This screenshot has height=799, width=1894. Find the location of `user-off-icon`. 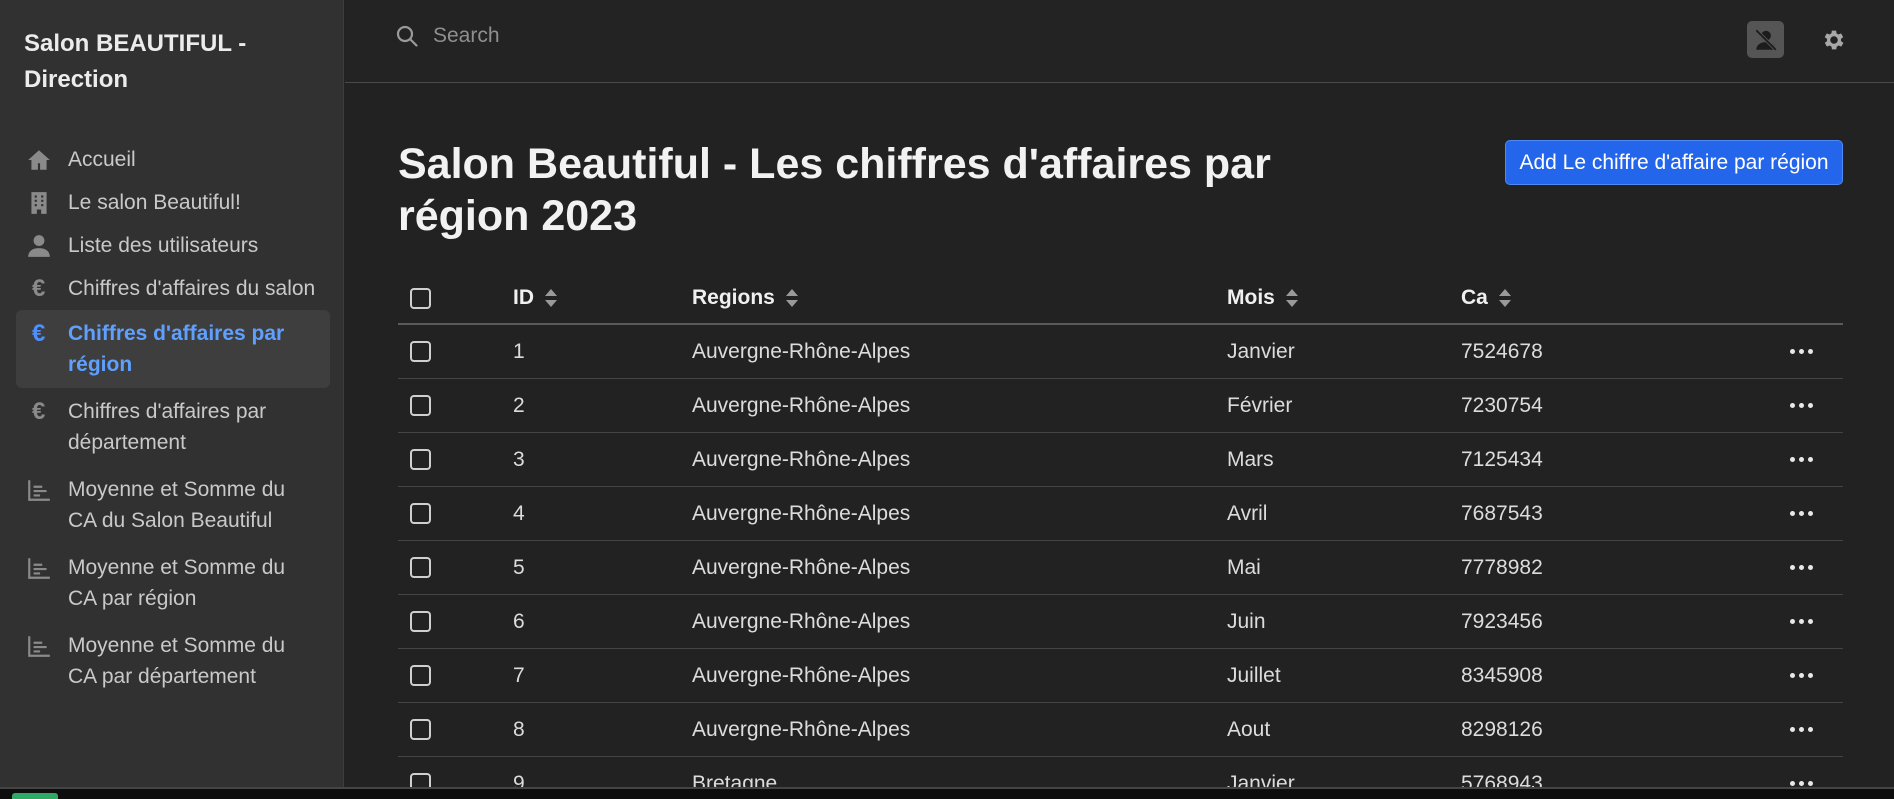

user-off-icon is located at coordinates (1765, 39).